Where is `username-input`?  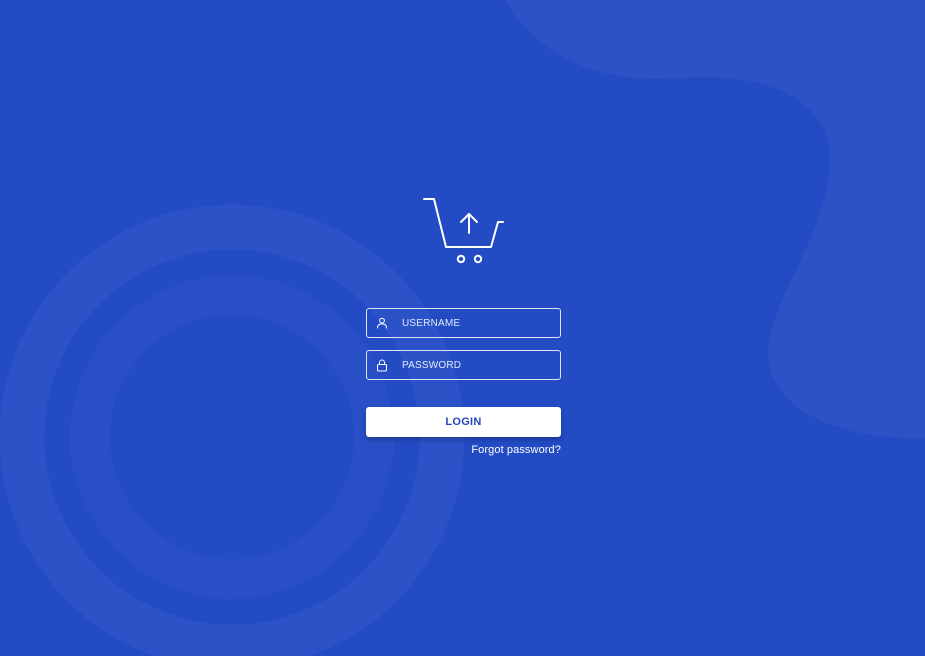 username-input is located at coordinates (481, 323).